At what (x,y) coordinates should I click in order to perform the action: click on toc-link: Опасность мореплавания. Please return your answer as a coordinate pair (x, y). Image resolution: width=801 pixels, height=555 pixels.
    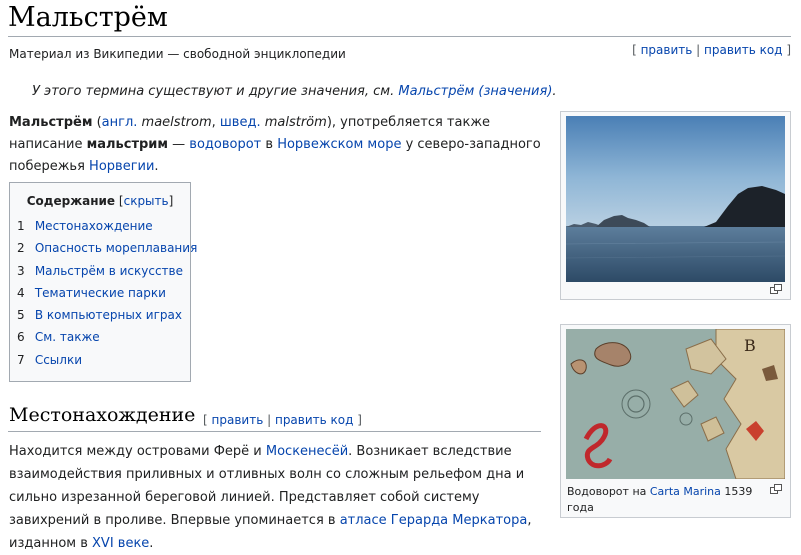
    Looking at the image, I should click on (116, 248).